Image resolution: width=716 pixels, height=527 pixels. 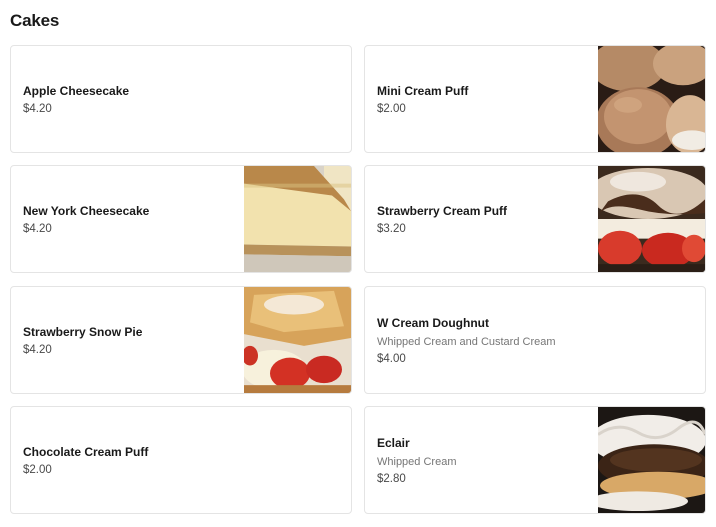 What do you see at coordinates (83, 331) in the screenshot?
I see `menu-item-name: Strawberry Snow Pie` at bounding box center [83, 331].